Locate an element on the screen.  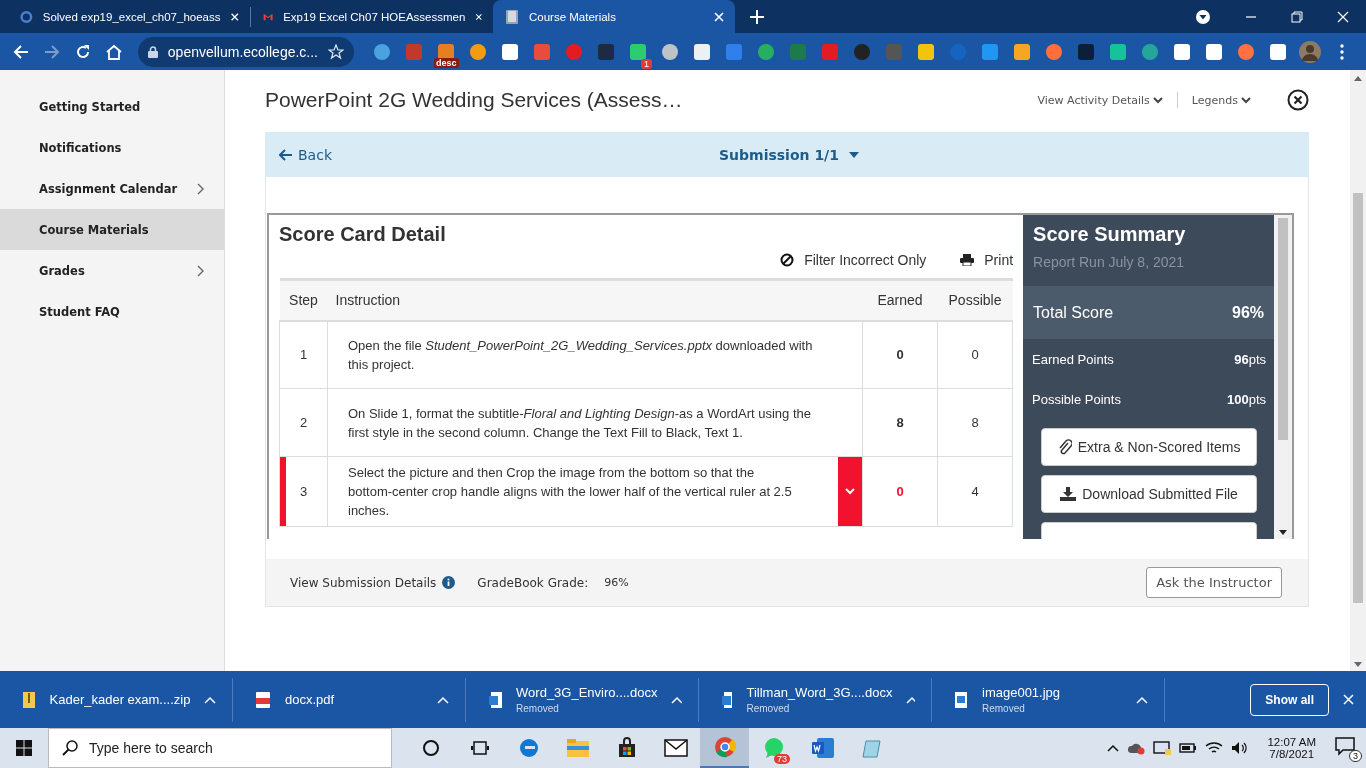
paperclip-icon is located at coordinates (1064, 447).